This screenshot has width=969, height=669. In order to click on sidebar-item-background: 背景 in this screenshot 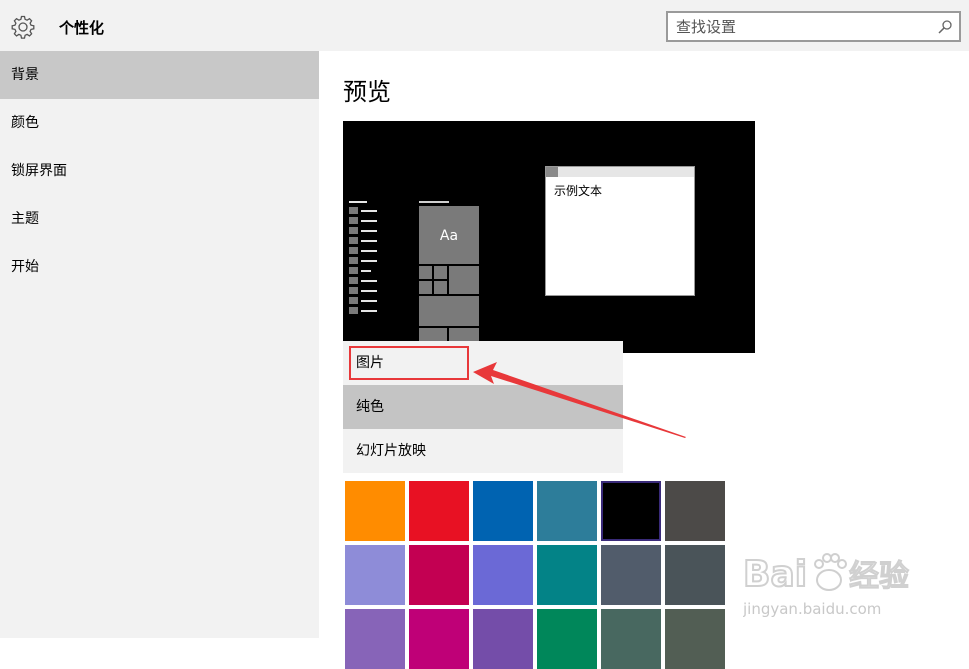, I will do `click(159, 75)`.